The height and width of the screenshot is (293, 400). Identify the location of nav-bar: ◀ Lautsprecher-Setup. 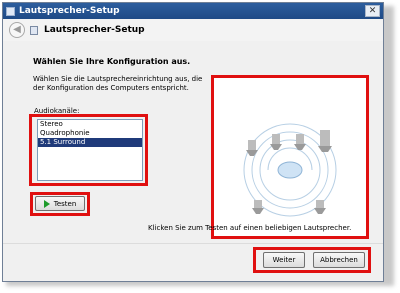
(193, 30).